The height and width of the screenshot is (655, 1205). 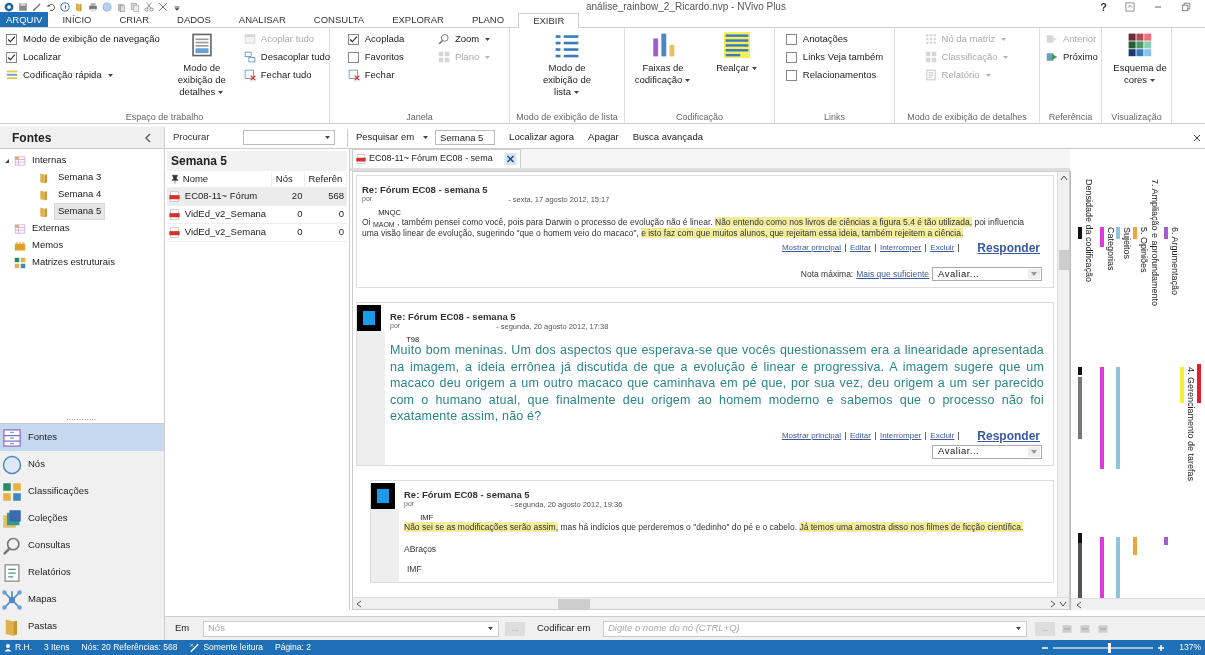 What do you see at coordinates (149, 6) in the screenshot?
I see `cut-icon` at bounding box center [149, 6].